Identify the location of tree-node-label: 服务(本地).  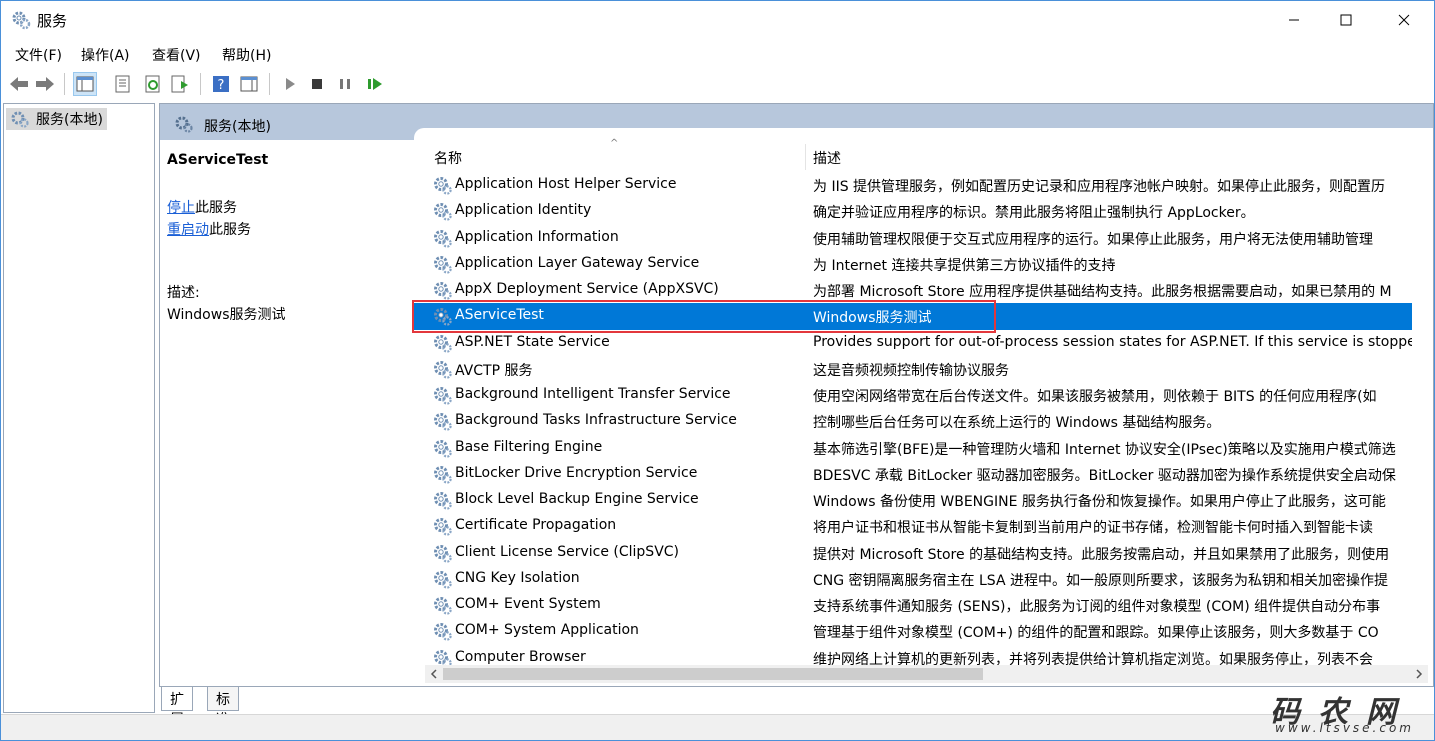
(69, 120).